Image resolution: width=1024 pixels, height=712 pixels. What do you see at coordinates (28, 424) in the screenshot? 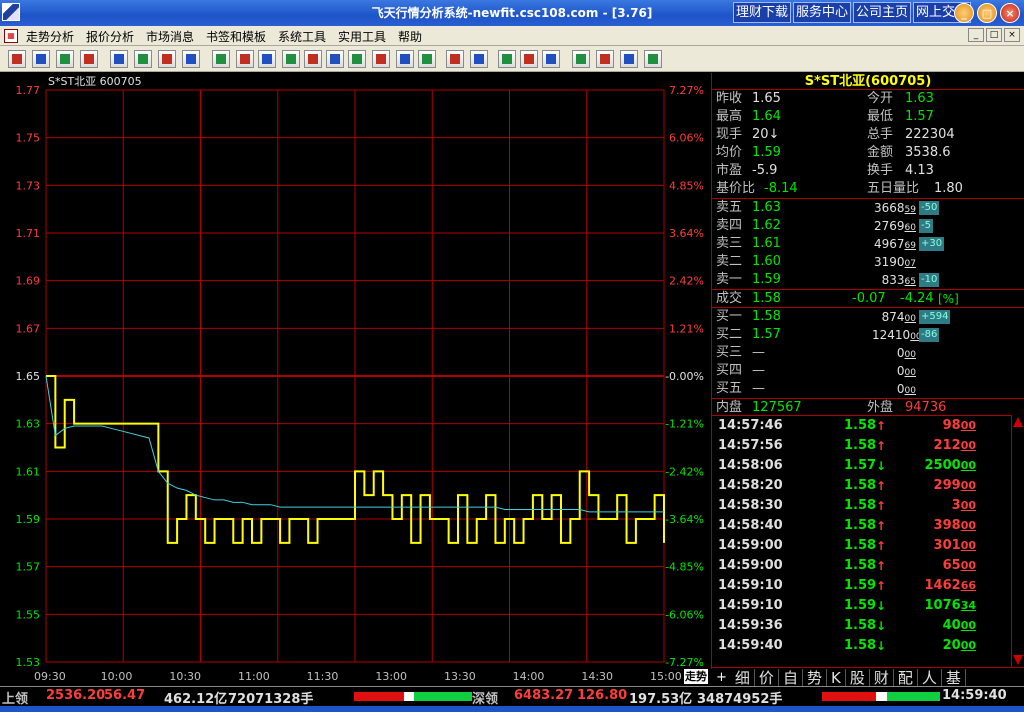
I see `y-tick-label: 1.63` at bounding box center [28, 424].